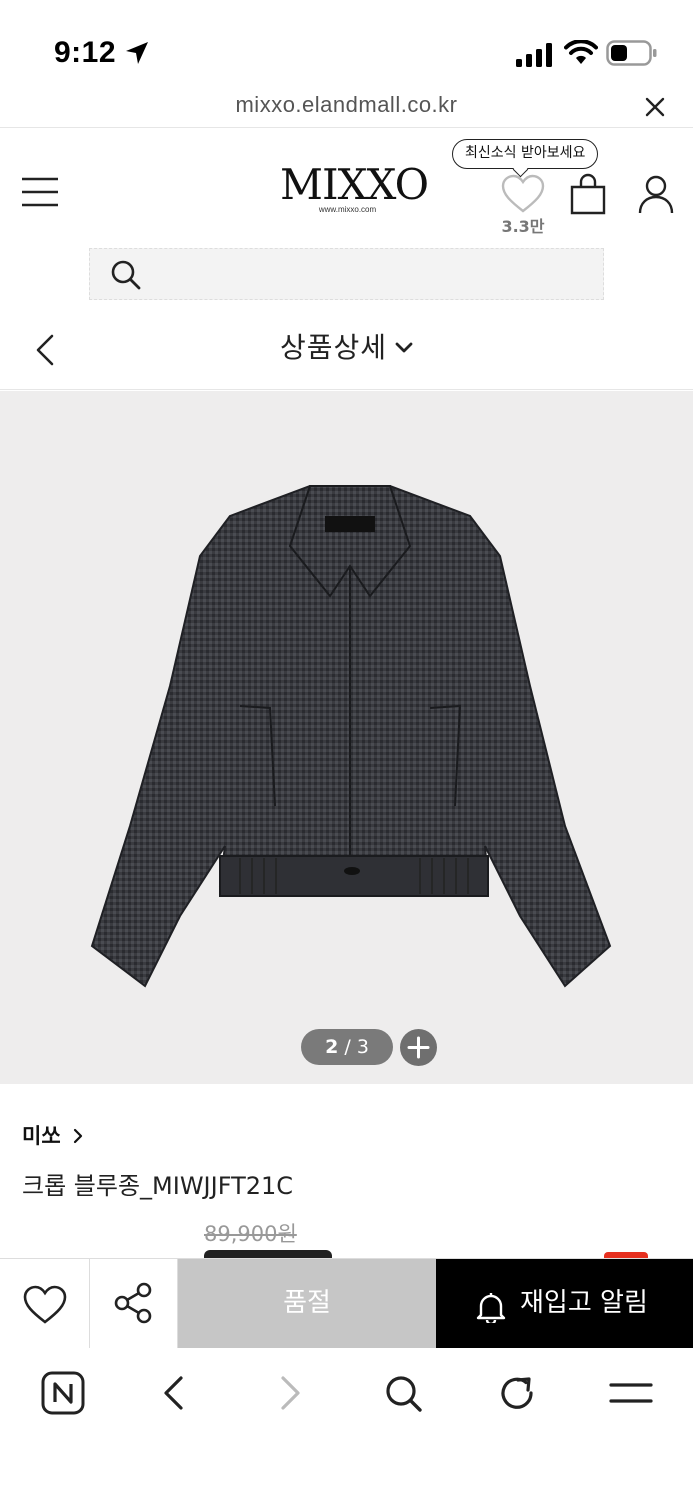 This screenshot has height=1500, width=693. What do you see at coordinates (250, 1234) in the screenshot?
I see `original-price: 89,900원` at bounding box center [250, 1234].